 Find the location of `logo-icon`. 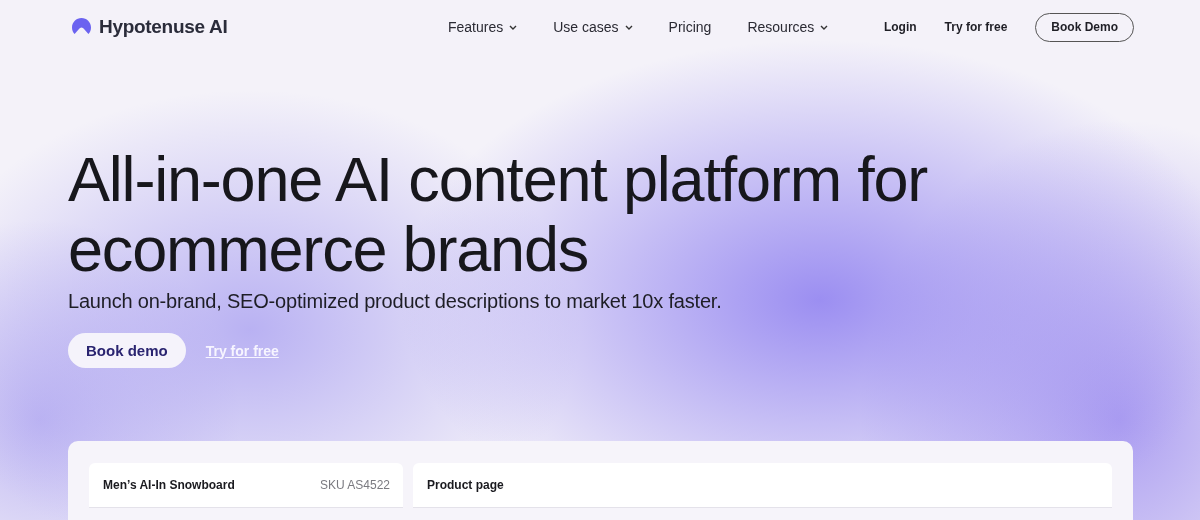

logo-icon is located at coordinates (81, 27).